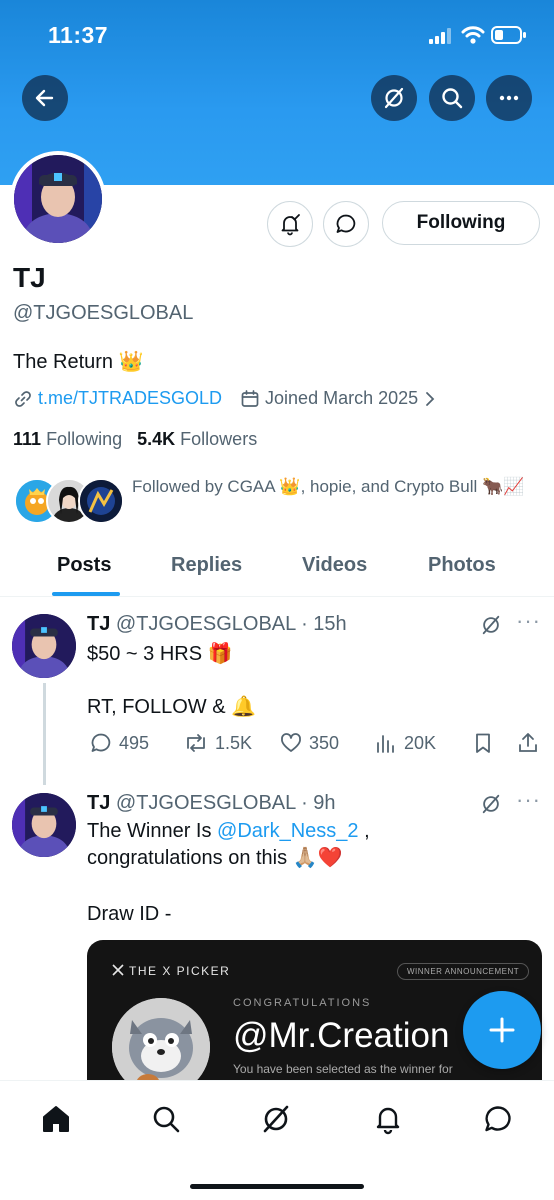 The image size is (554, 1200). What do you see at coordinates (215, 858) in the screenshot?
I see `post-text-line-2: congratulations on this 🙏🏼❤️` at bounding box center [215, 858].